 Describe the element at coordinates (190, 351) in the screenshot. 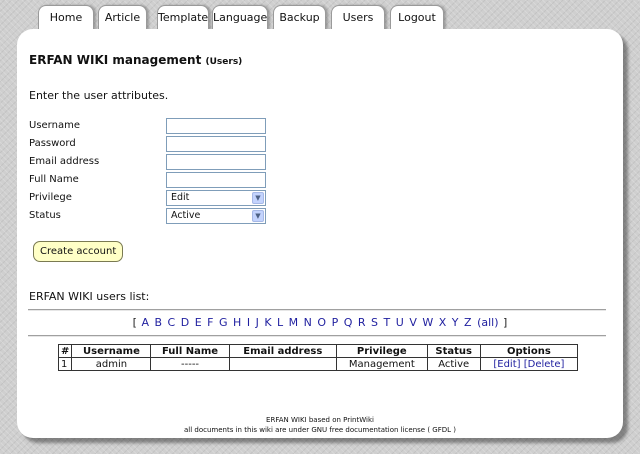

I see `col-header-full-name: Full Name` at that location.